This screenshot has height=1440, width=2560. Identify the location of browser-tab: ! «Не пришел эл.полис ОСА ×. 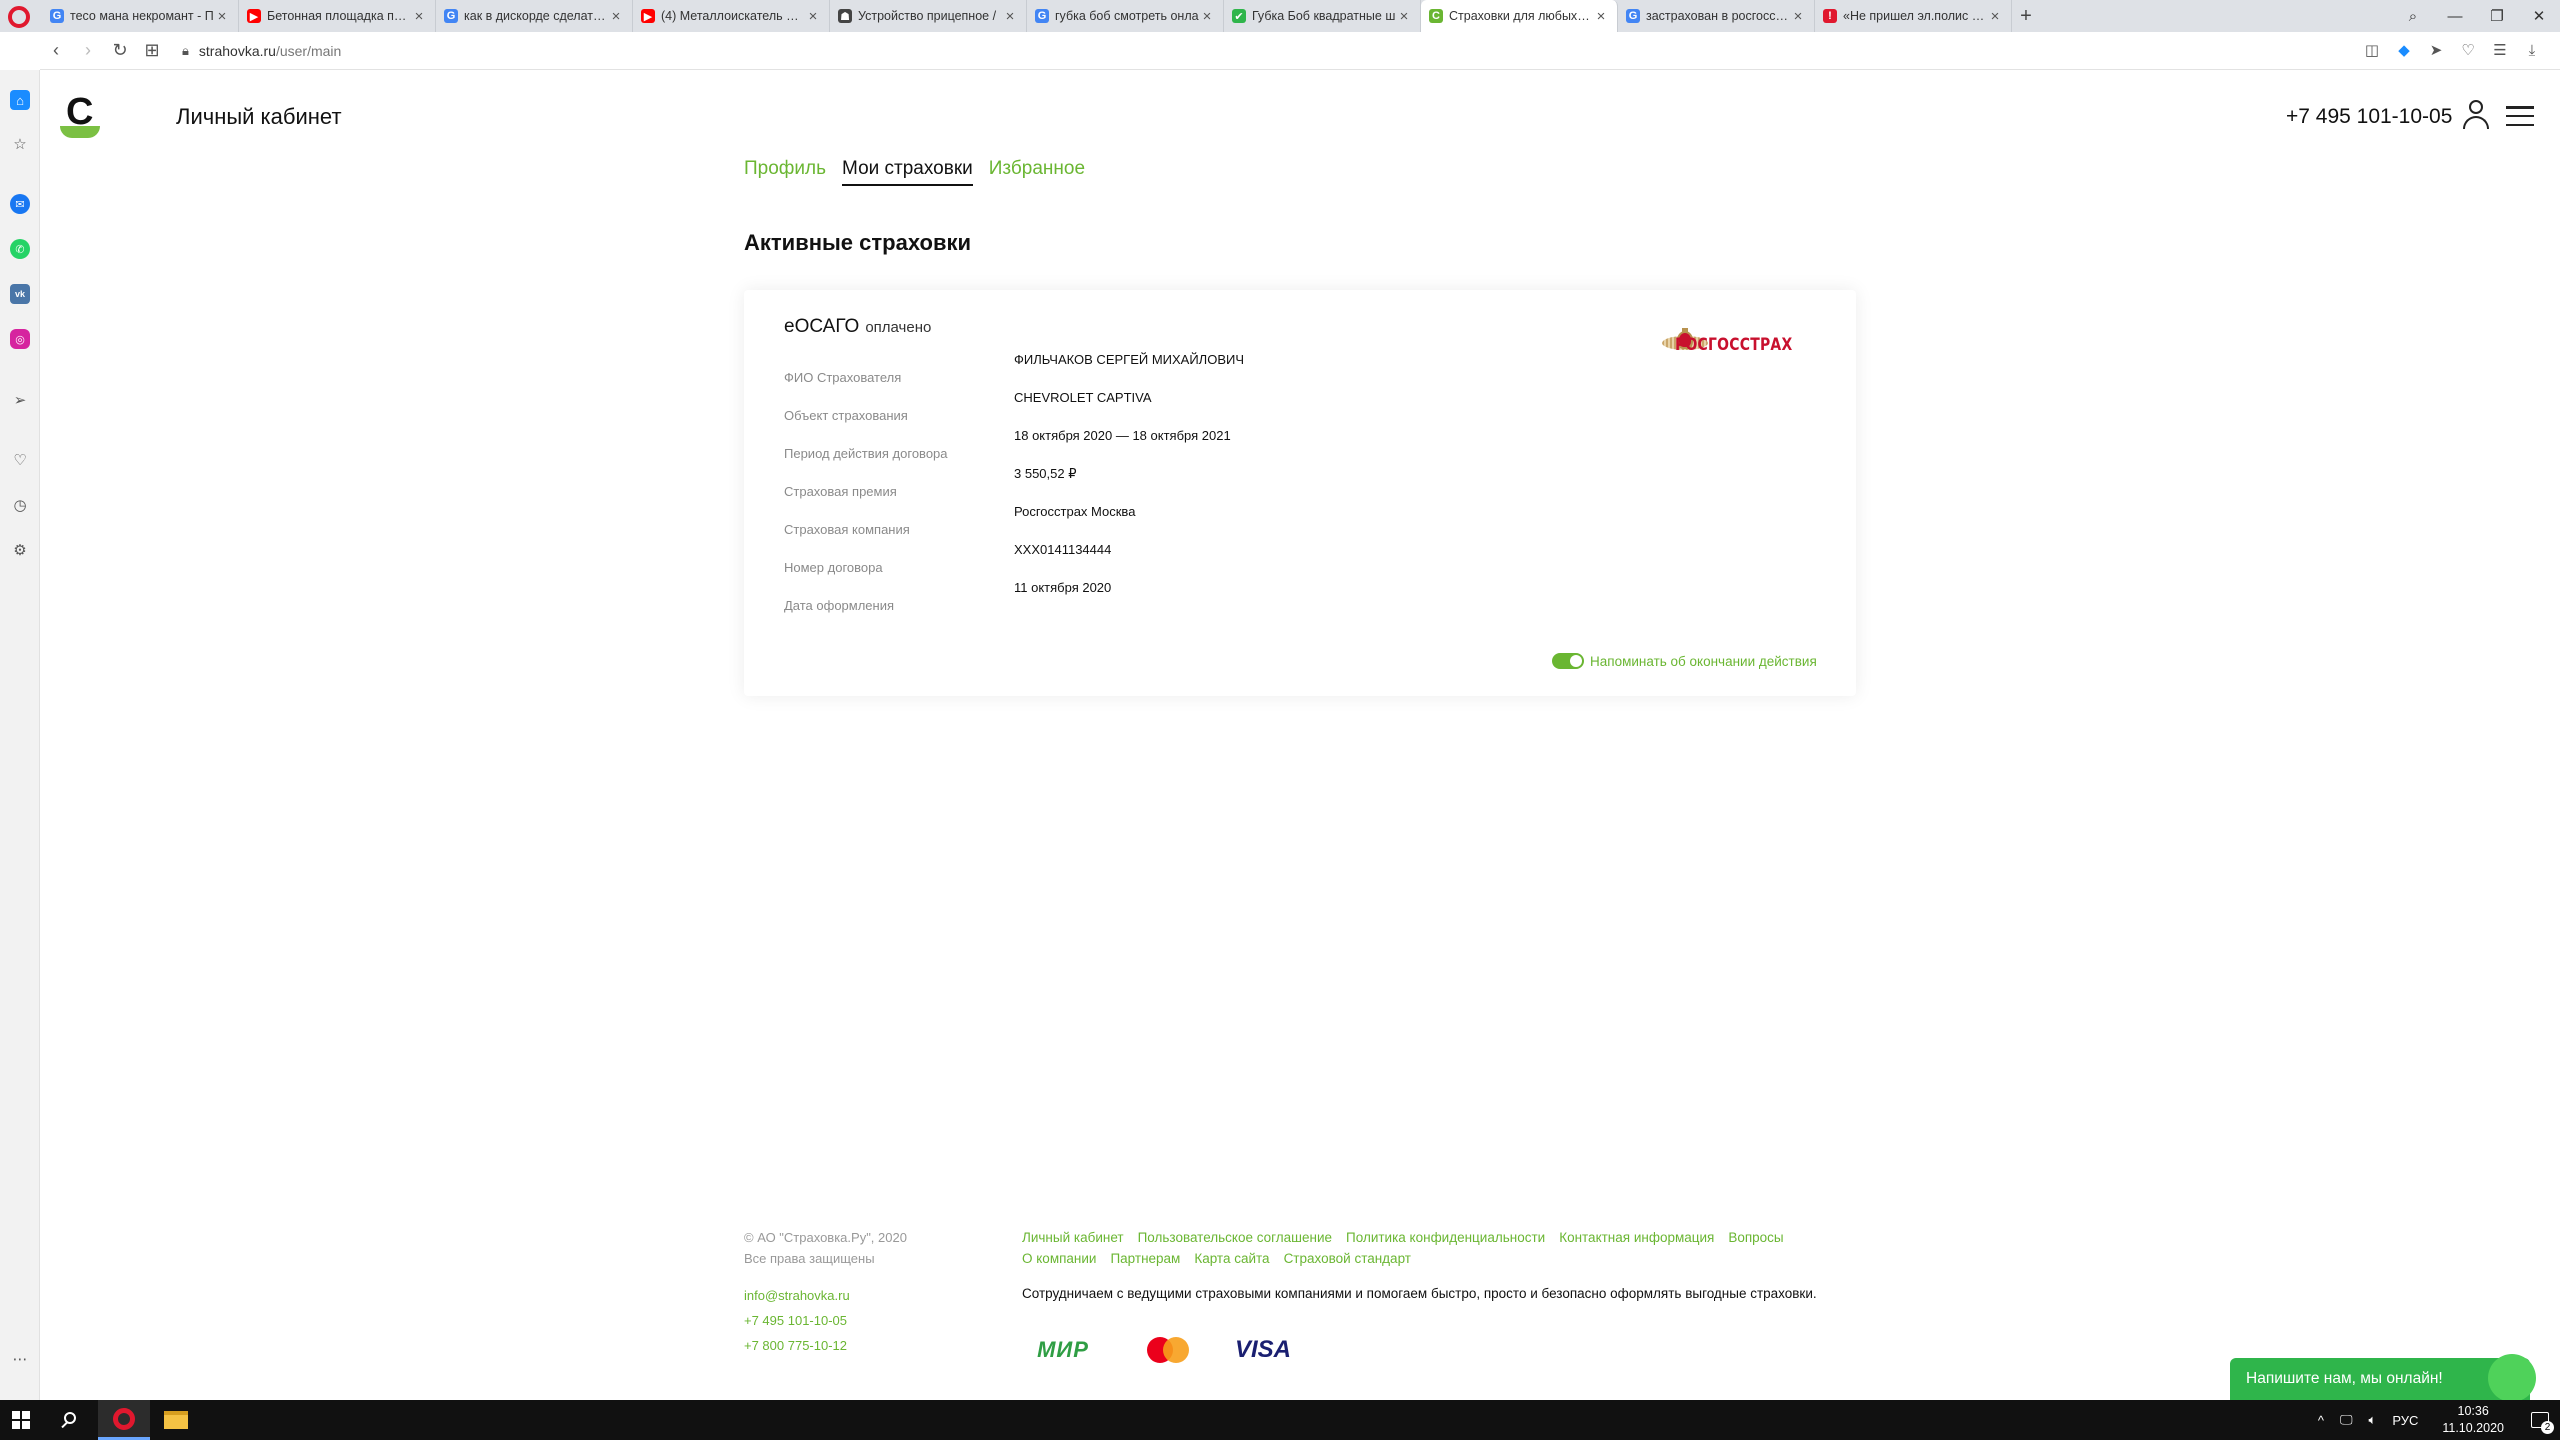
(1913, 16).